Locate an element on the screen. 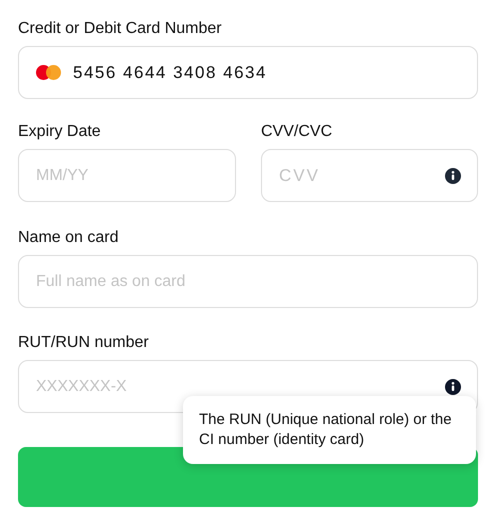 The height and width of the screenshot is (512, 496). field-label: Expiry Date is located at coordinates (60, 132).